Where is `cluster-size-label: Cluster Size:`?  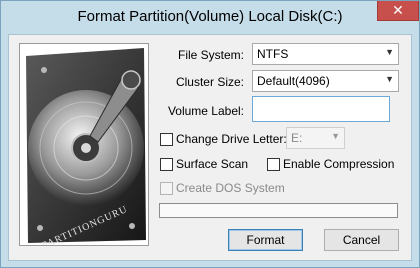
cluster-size-label: Cluster Size: is located at coordinates (209, 82).